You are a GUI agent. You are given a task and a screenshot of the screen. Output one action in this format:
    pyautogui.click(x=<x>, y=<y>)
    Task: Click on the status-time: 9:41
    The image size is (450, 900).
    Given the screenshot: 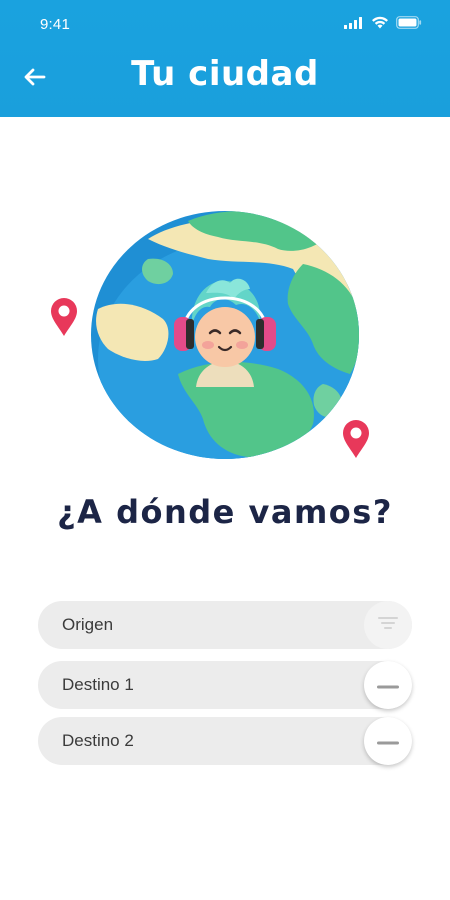 What is the action you would take?
    pyautogui.click(x=55, y=24)
    